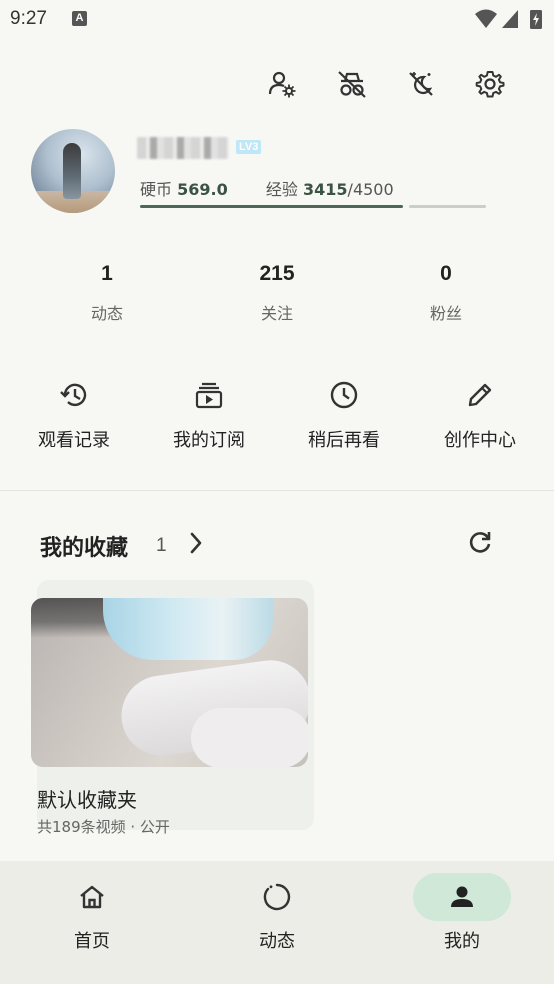 This screenshot has width=554, height=984. I want to click on favorites-title: 我的收藏, so click(84, 546).